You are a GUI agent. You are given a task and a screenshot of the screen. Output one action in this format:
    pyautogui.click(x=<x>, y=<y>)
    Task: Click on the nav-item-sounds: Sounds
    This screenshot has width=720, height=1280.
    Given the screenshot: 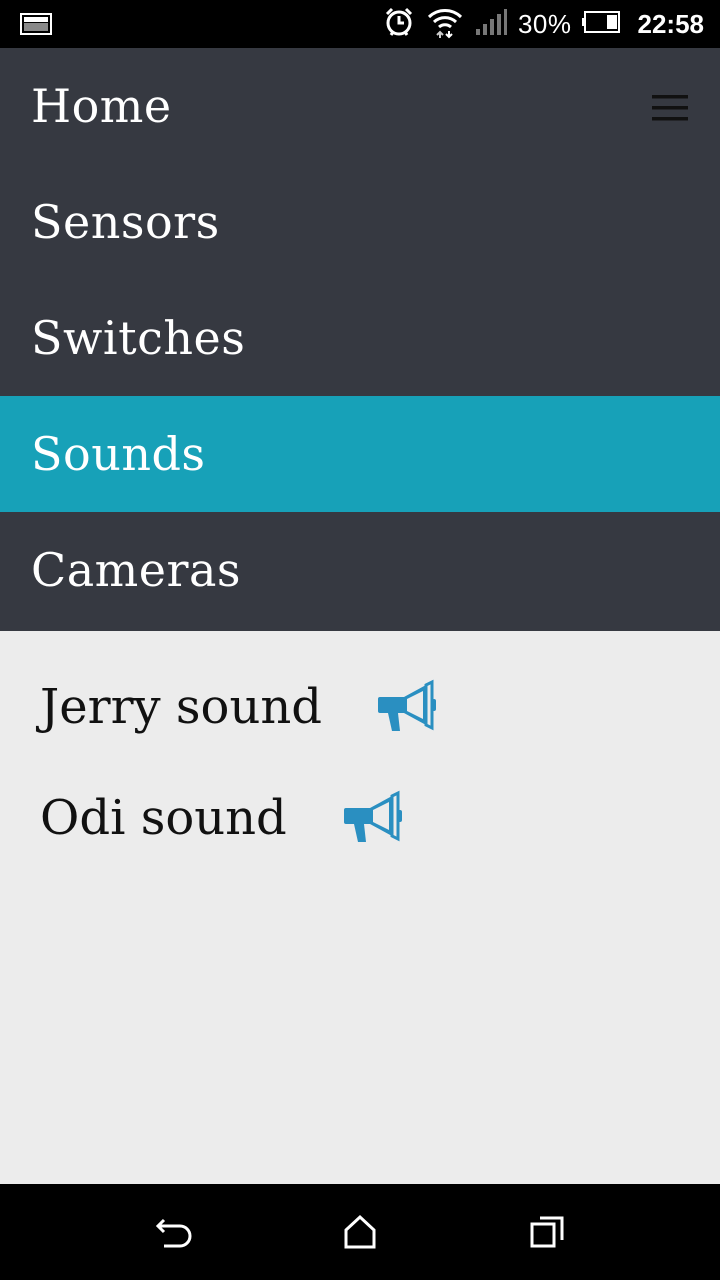 What is the action you would take?
    pyautogui.click(x=360, y=454)
    